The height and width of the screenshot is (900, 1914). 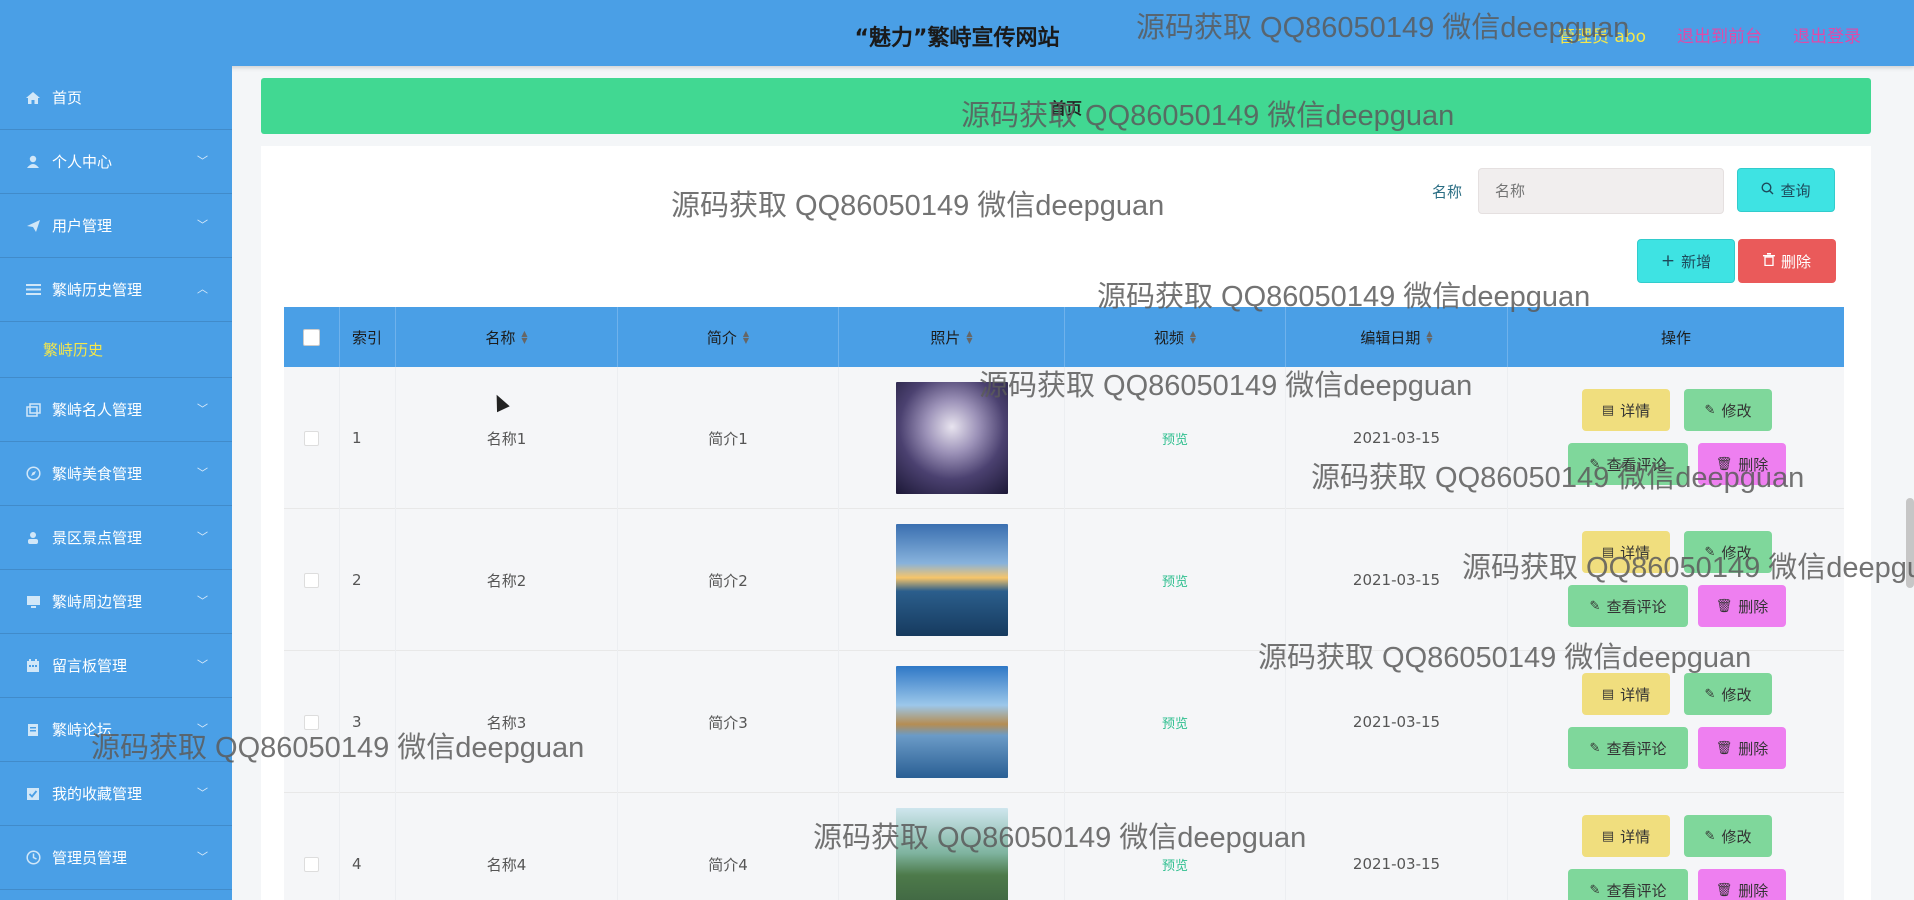 What do you see at coordinates (500, 337) in the screenshot?
I see `col-name-label: 名称` at bounding box center [500, 337].